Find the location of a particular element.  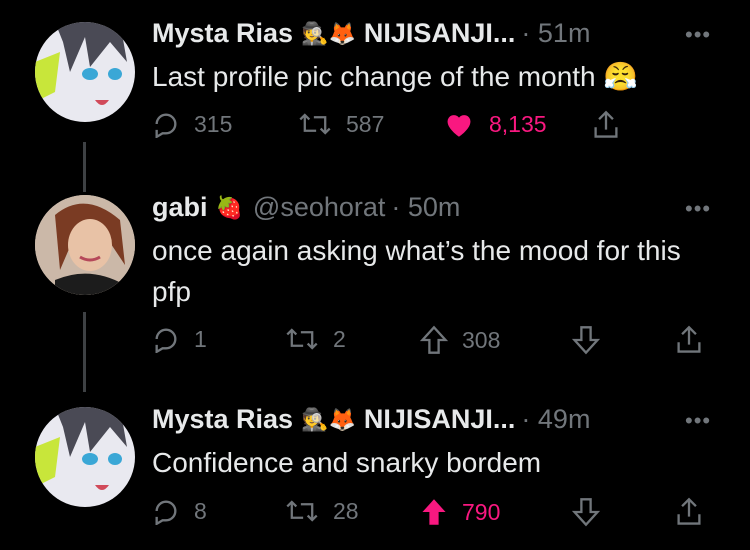

reply-button: 8 is located at coordinates (179, 511).